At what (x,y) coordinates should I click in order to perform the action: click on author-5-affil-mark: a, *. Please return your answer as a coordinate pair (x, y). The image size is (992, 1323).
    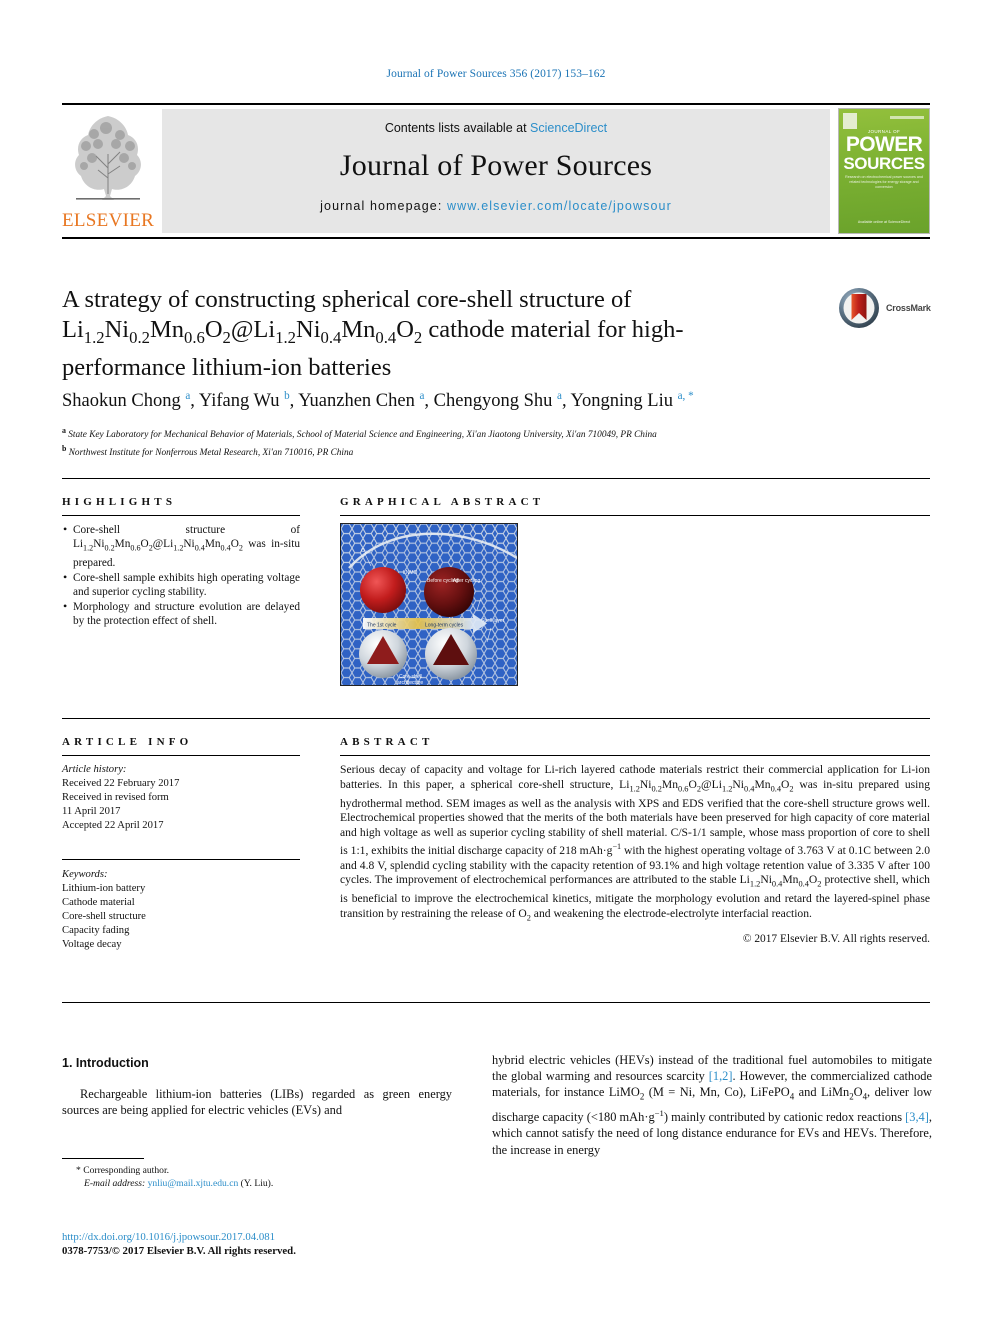
    Looking at the image, I should click on (685, 396).